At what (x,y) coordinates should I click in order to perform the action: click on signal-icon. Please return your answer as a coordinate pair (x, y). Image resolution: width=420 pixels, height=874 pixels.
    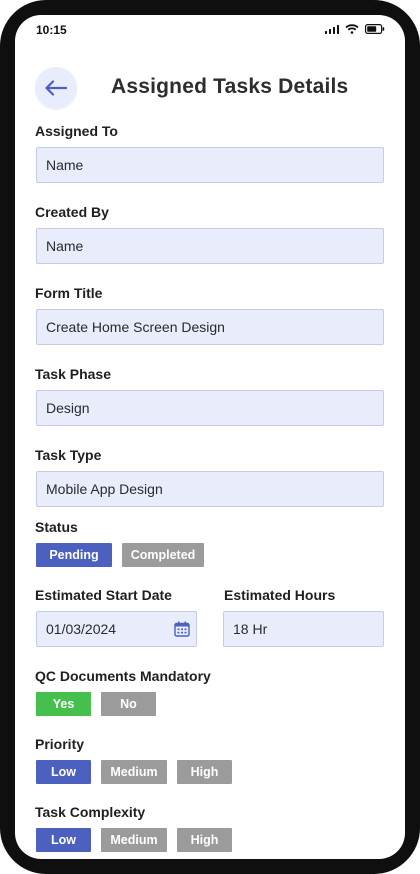
    Looking at the image, I should click on (331, 29).